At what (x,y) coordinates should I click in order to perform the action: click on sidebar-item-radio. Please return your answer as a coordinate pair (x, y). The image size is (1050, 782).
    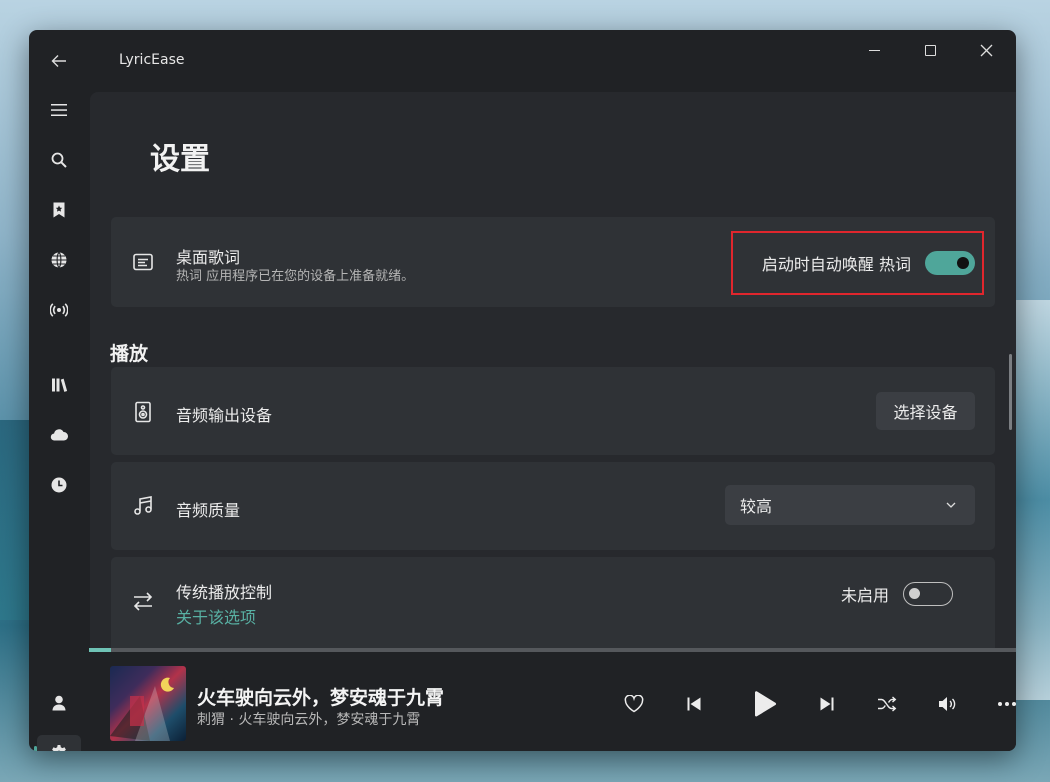
    Looking at the image, I should click on (59, 310).